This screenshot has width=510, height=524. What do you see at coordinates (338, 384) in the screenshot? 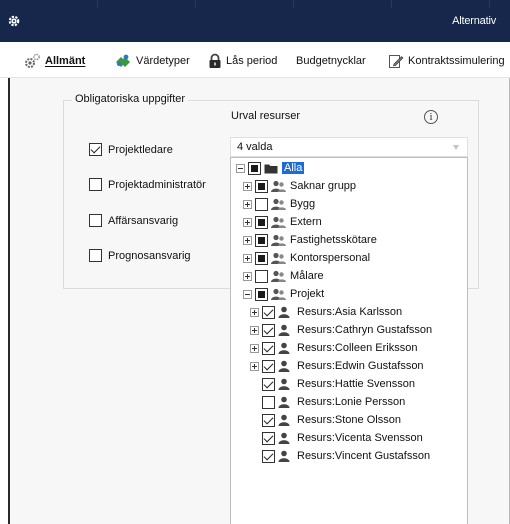
I see `tree-node-resource: Resurs:Hattie Svensson` at bounding box center [338, 384].